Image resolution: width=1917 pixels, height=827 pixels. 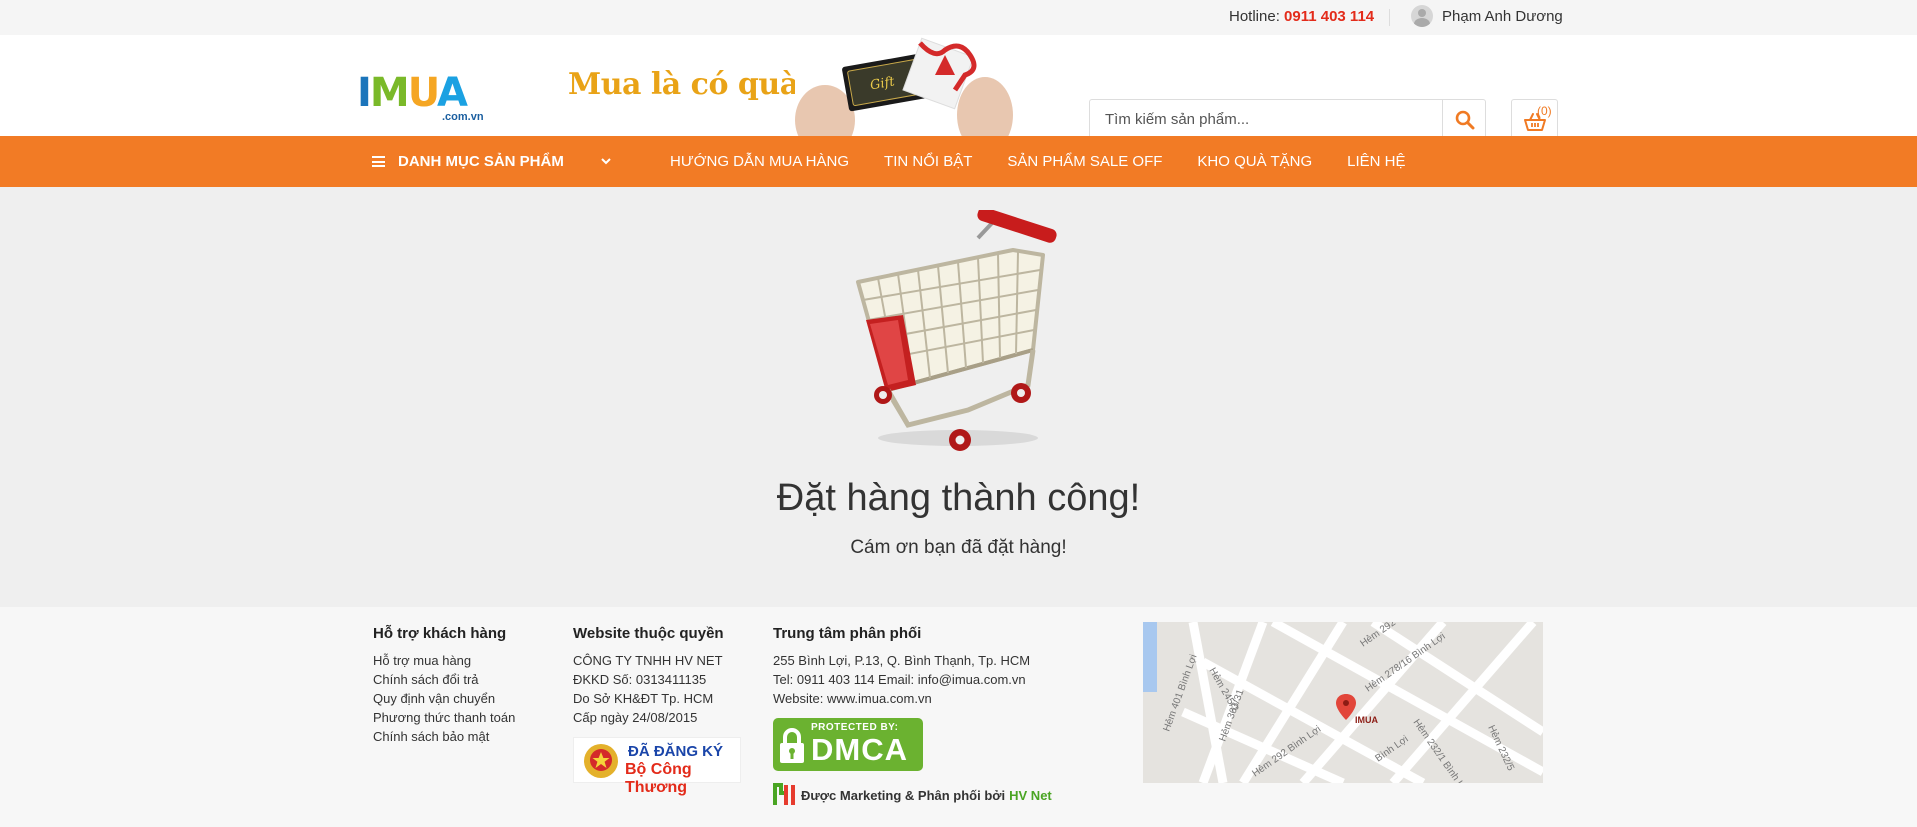 I want to click on nav-link-featured-news: TIN NỔI BẬT, so click(x=928, y=161).